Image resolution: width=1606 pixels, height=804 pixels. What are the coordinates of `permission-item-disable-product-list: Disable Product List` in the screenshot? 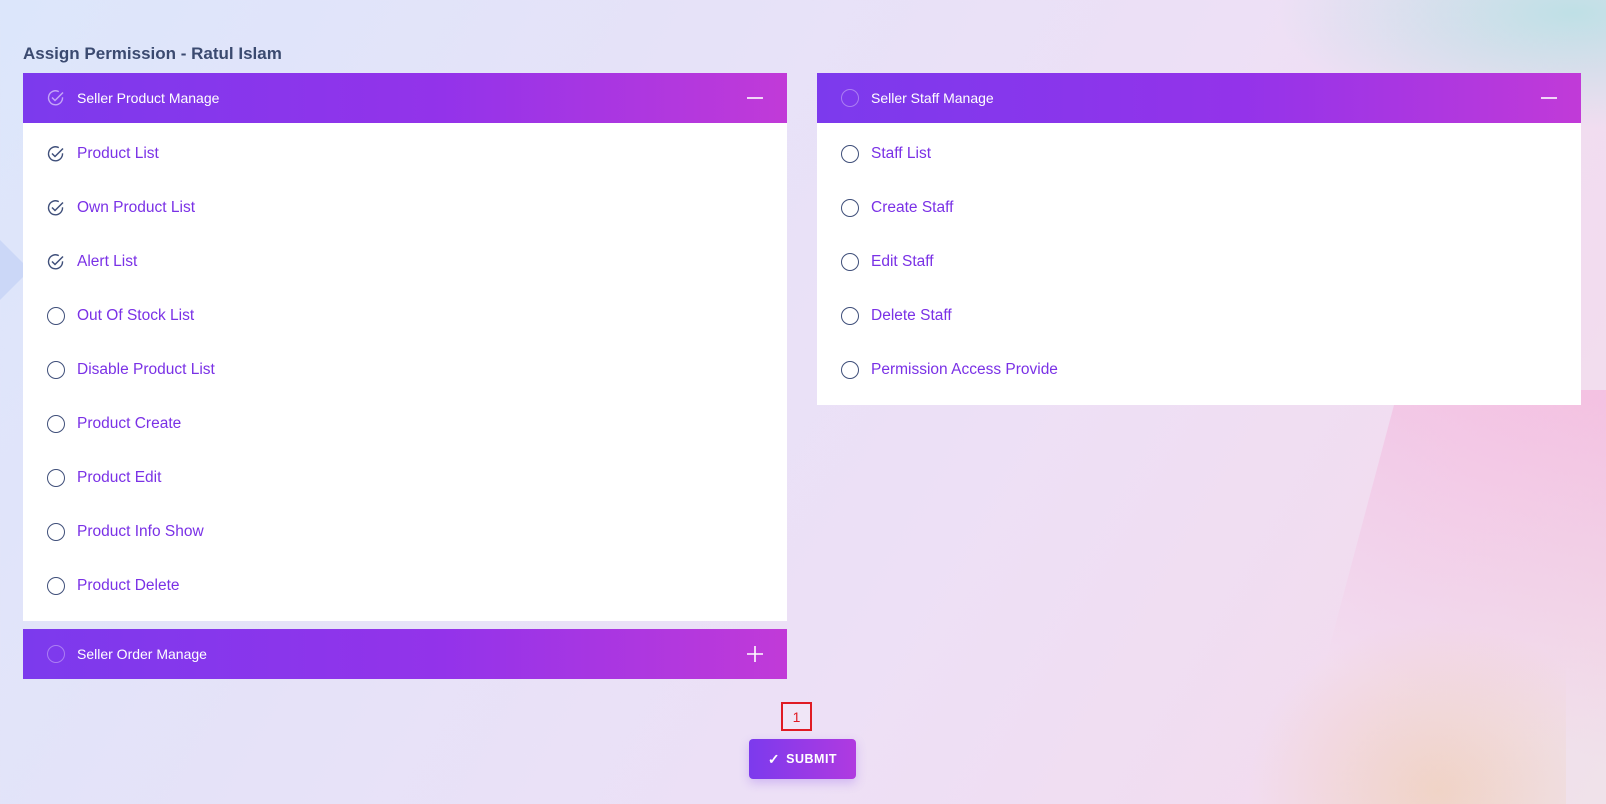 It's located at (405, 370).